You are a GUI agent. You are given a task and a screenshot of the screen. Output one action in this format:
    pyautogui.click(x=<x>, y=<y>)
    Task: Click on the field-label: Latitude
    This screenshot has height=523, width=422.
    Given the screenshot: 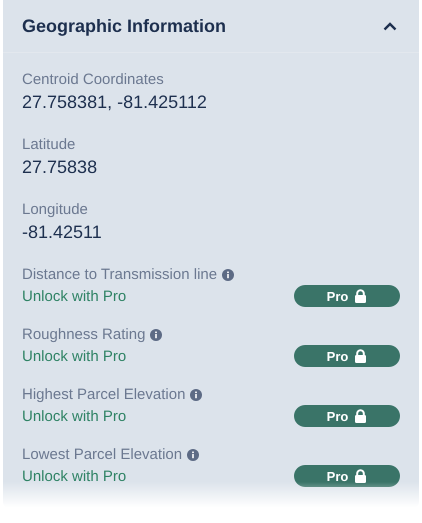 What is the action you would take?
    pyautogui.click(x=49, y=144)
    